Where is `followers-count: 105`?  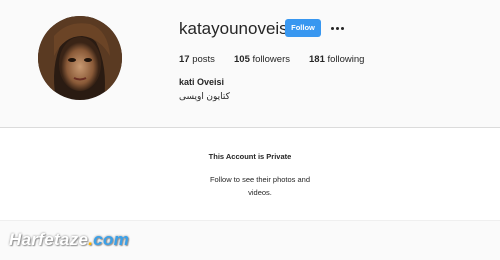 followers-count: 105 is located at coordinates (242, 59).